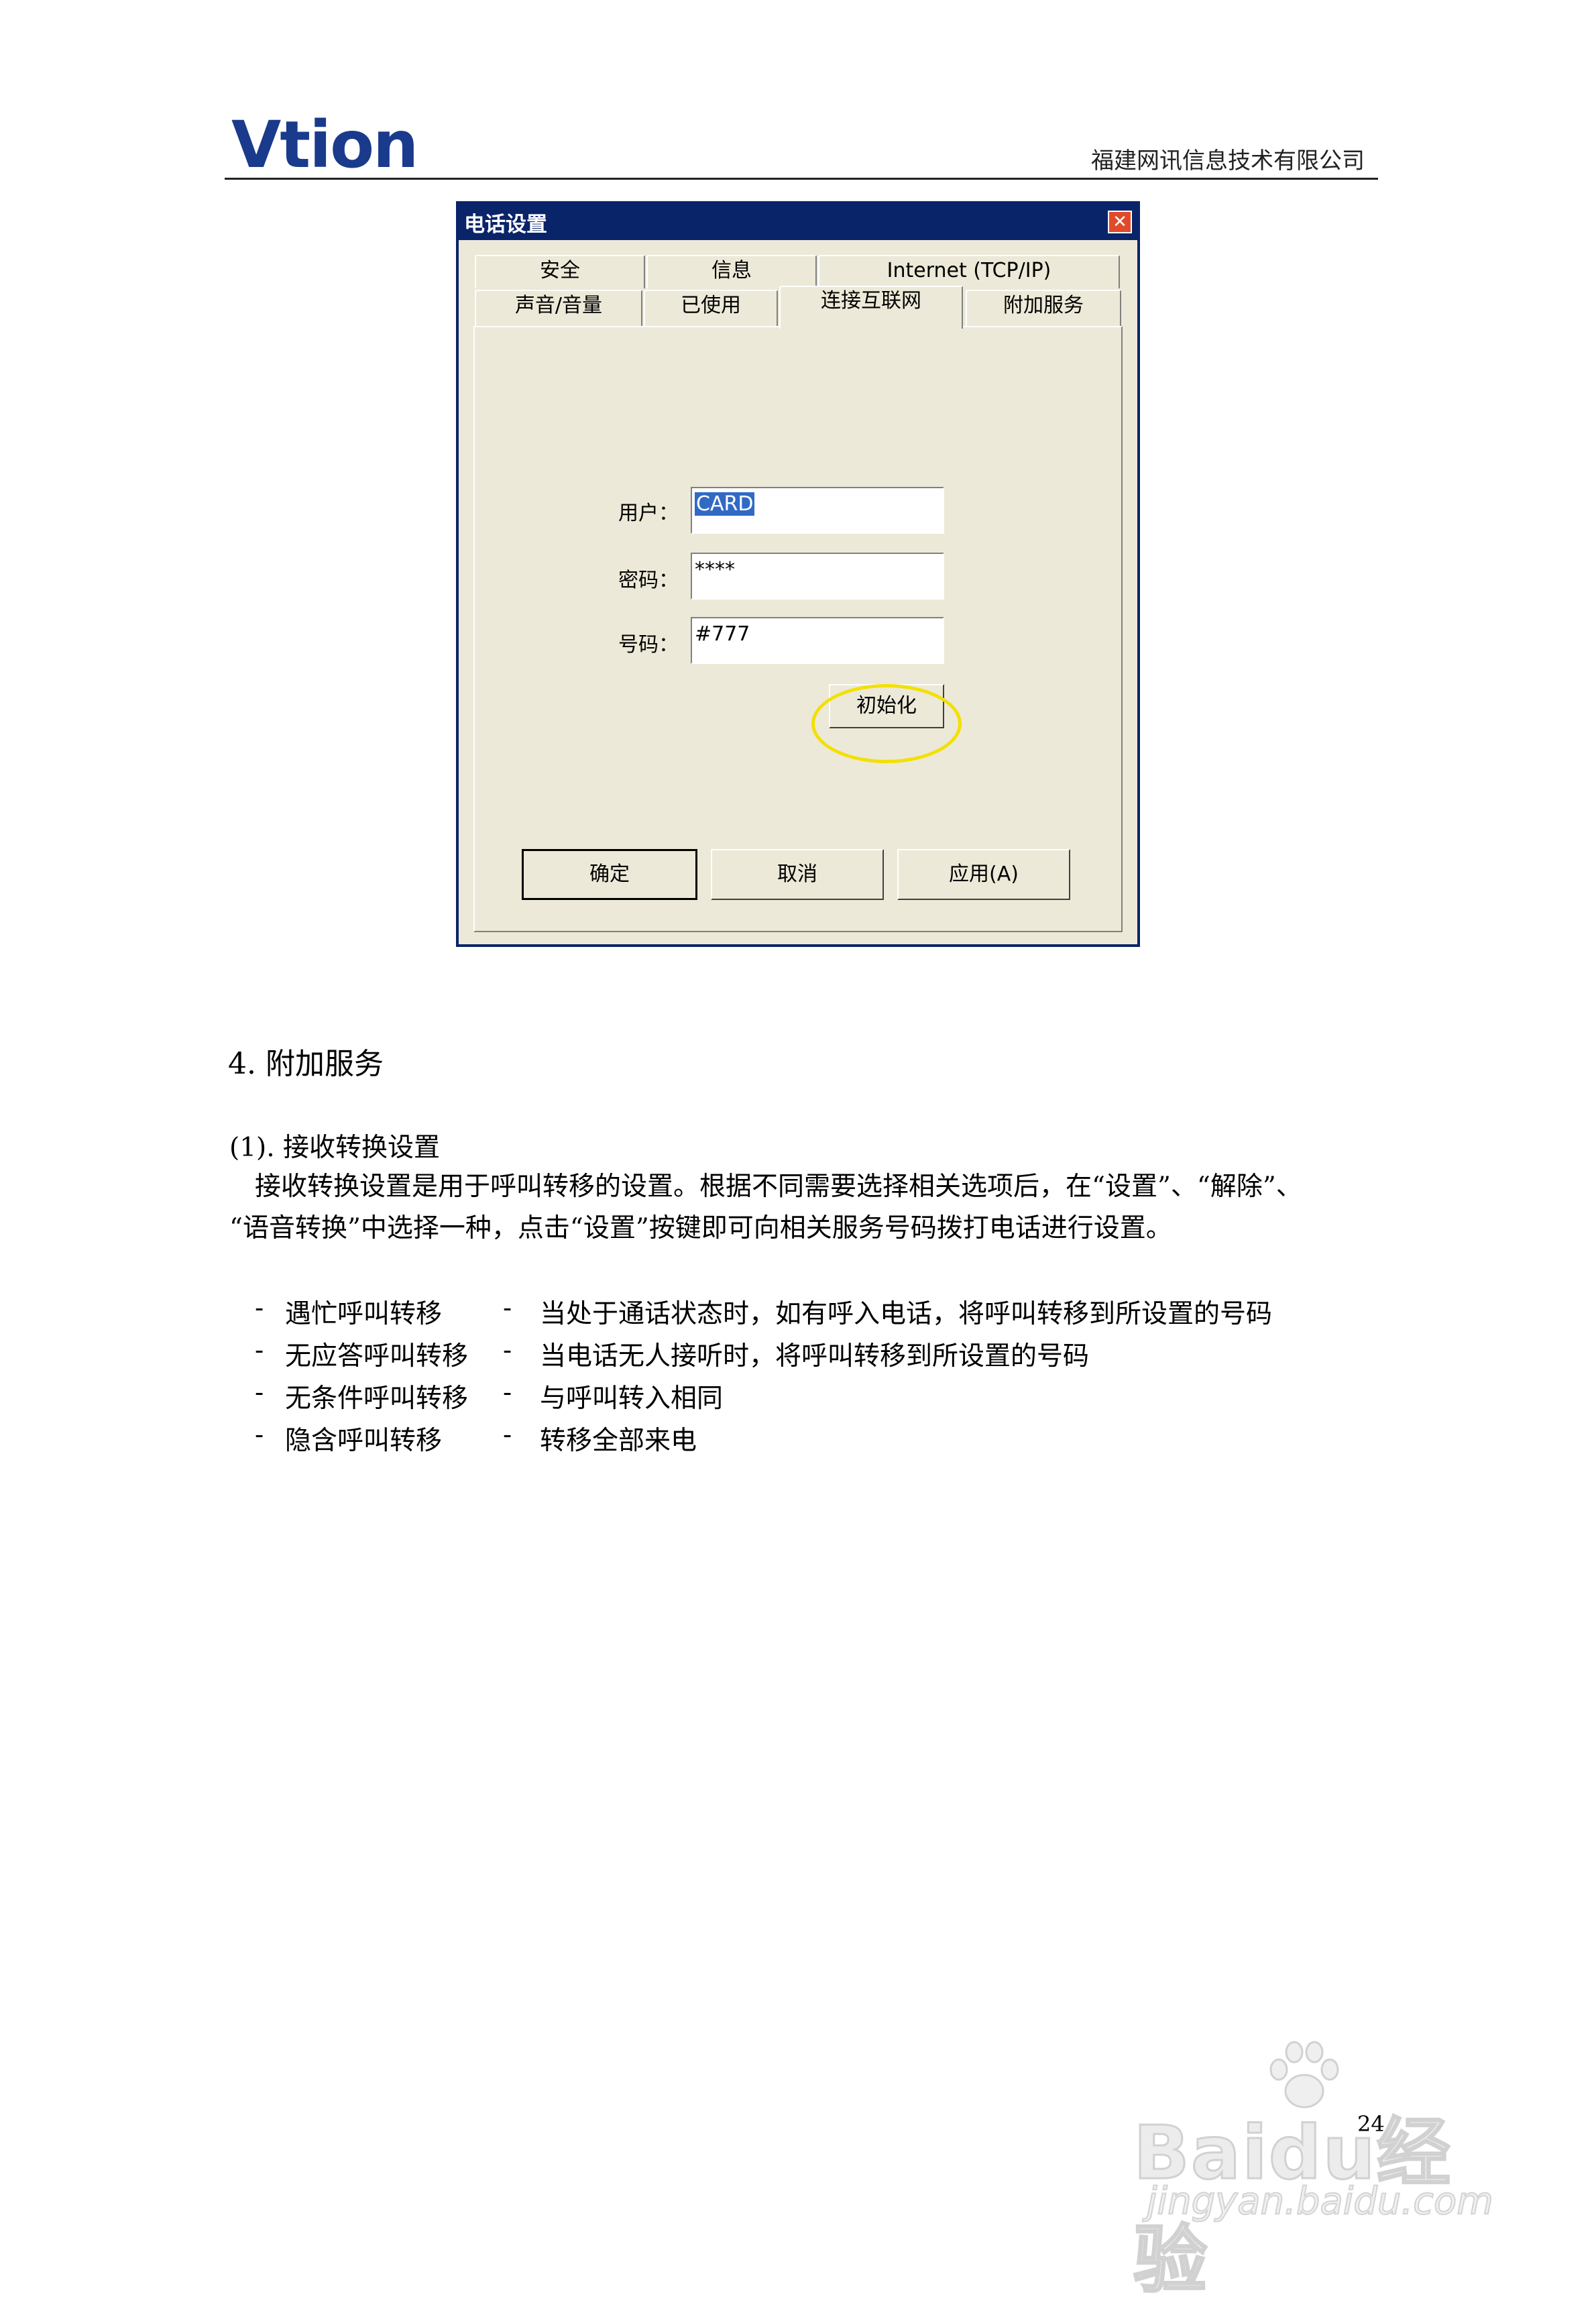 Image resolution: width=1596 pixels, height=2307 pixels. Describe the element at coordinates (648, 513) in the screenshot. I see `user-label: 用户：` at that location.